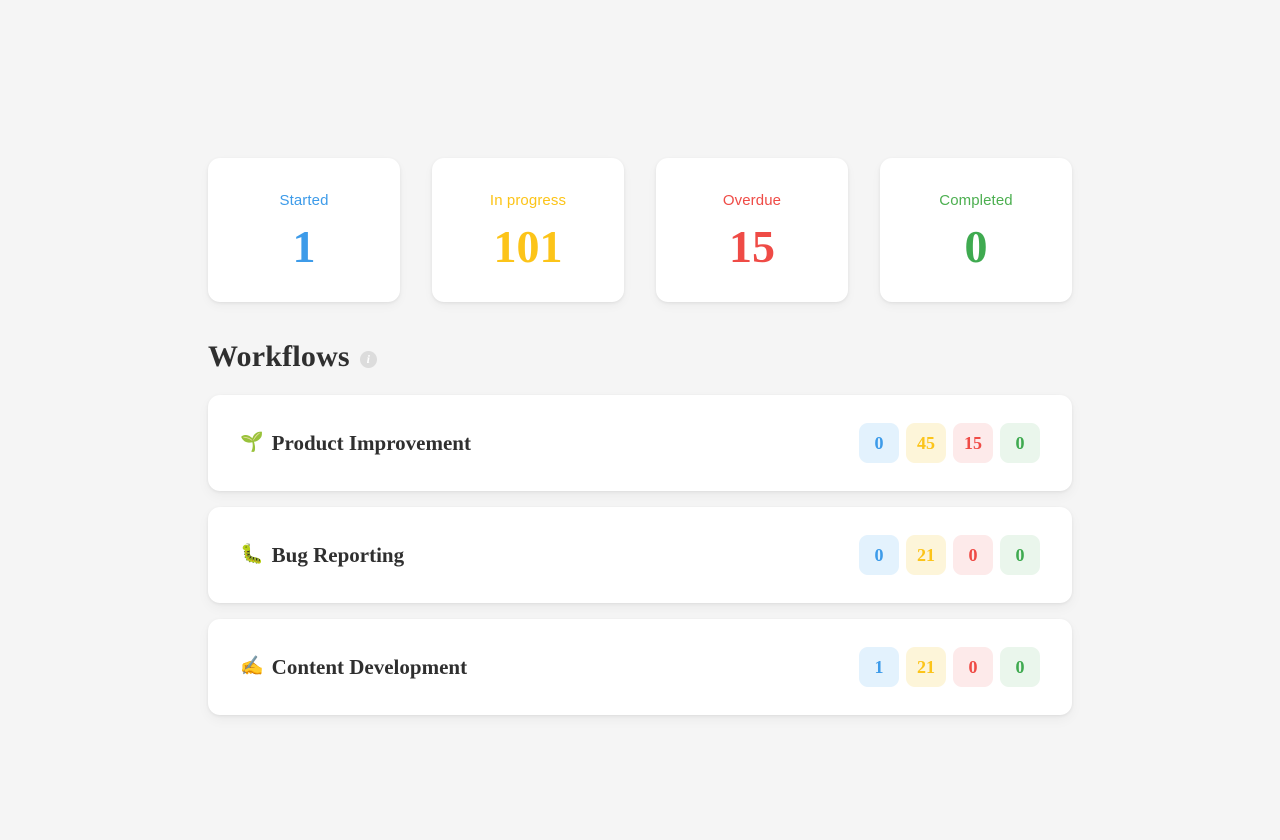 The width and height of the screenshot is (1280, 840). What do you see at coordinates (304, 246) in the screenshot?
I see `stat-value-started: 1` at bounding box center [304, 246].